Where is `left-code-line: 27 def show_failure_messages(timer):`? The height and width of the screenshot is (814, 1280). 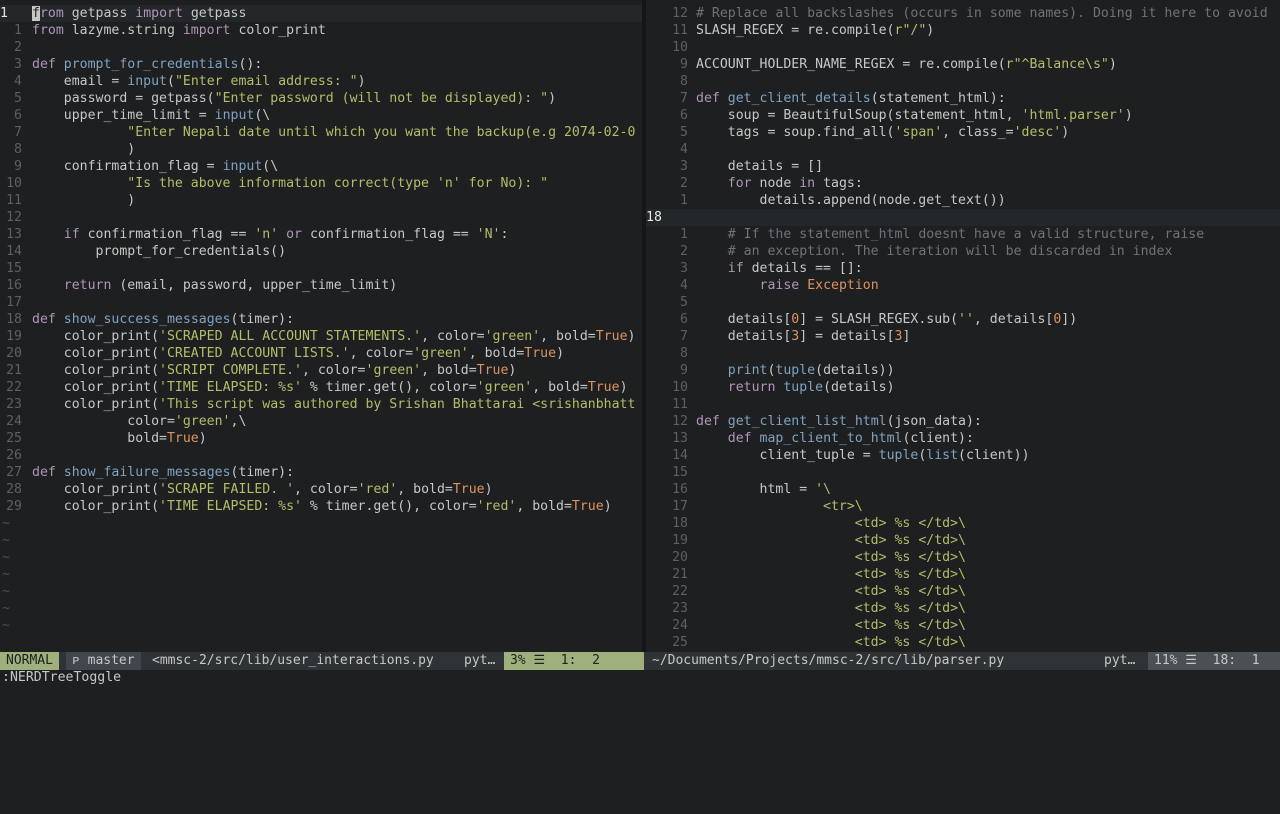
left-code-line: 27 def show_failure_messages(timer): is located at coordinates (321, 472).